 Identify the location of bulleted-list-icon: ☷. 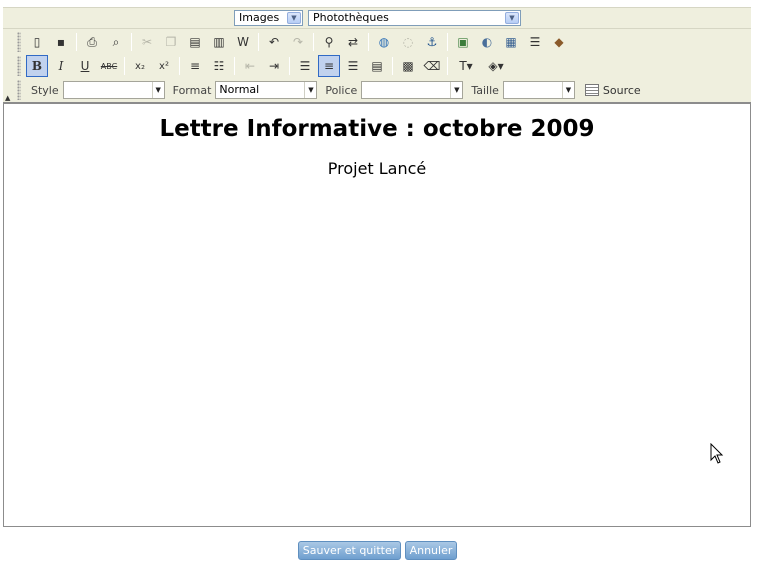
(219, 66).